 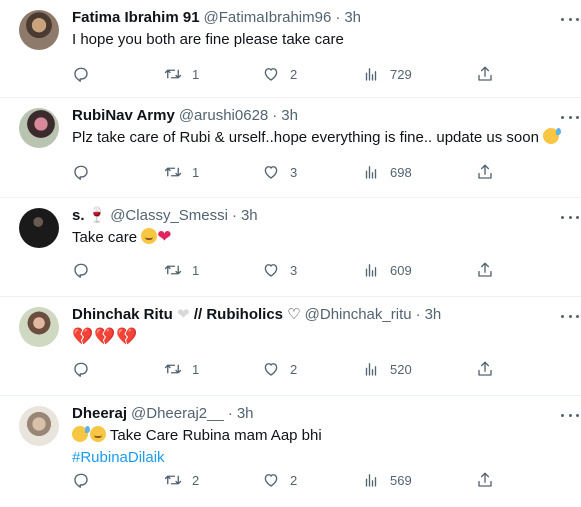 I want to click on display-name-suffix: // Rubiholics ♡, so click(x=247, y=315).